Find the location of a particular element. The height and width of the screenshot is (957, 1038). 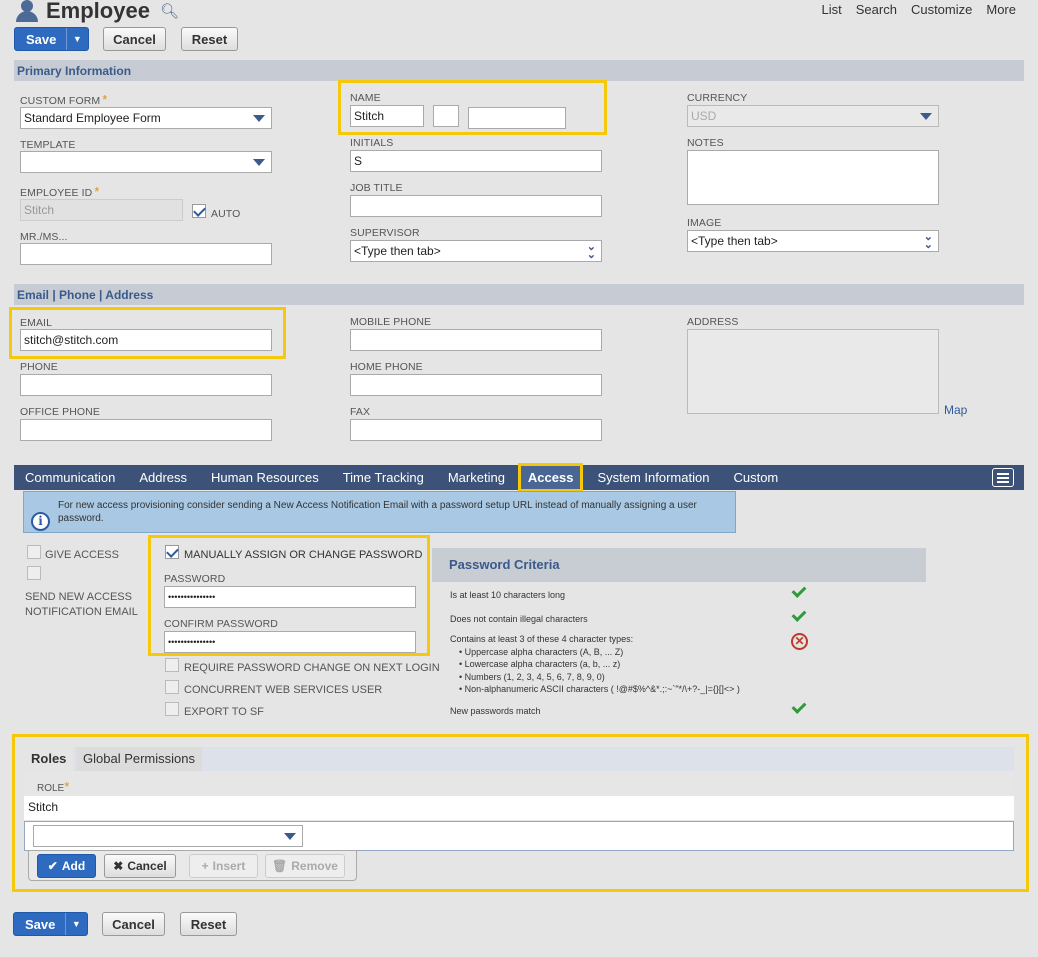

currency-select: USD is located at coordinates (813, 116).